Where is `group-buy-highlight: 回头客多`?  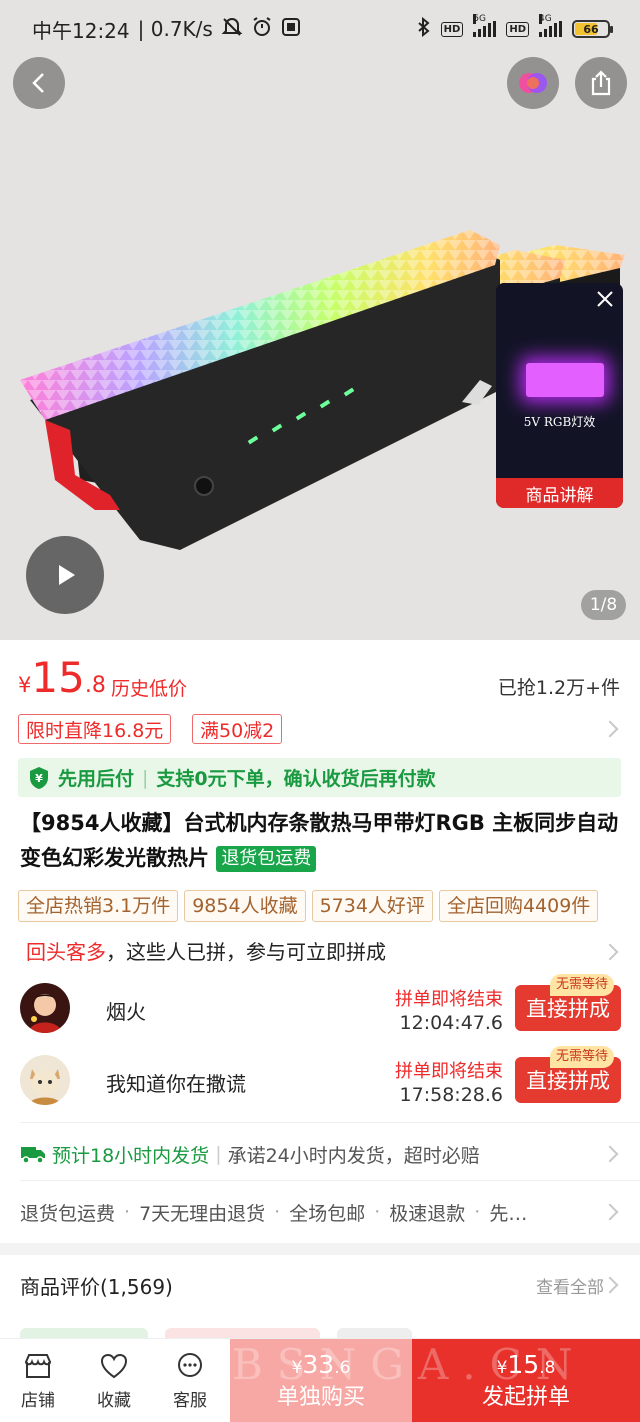
group-buy-highlight: 回头客多 is located at coordinates (66, 952).